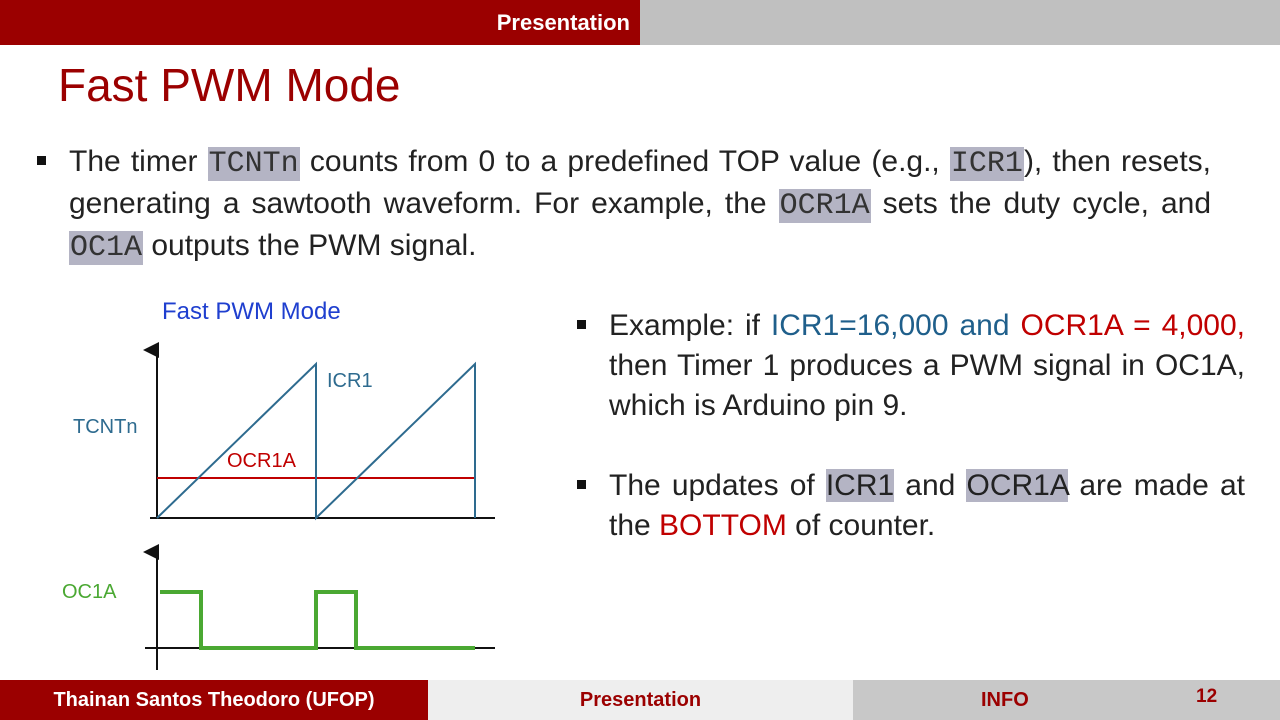  Describe the element at coordinates (1066, 700) in the screenshot. I see `footer-info: INFO 12` at that location.